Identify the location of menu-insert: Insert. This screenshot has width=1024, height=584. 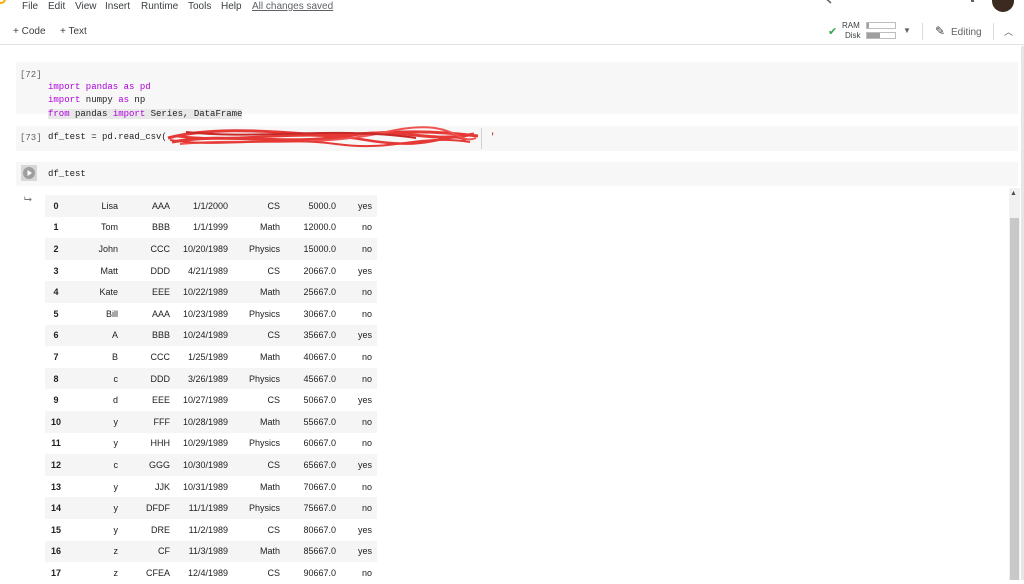
(117, 6).